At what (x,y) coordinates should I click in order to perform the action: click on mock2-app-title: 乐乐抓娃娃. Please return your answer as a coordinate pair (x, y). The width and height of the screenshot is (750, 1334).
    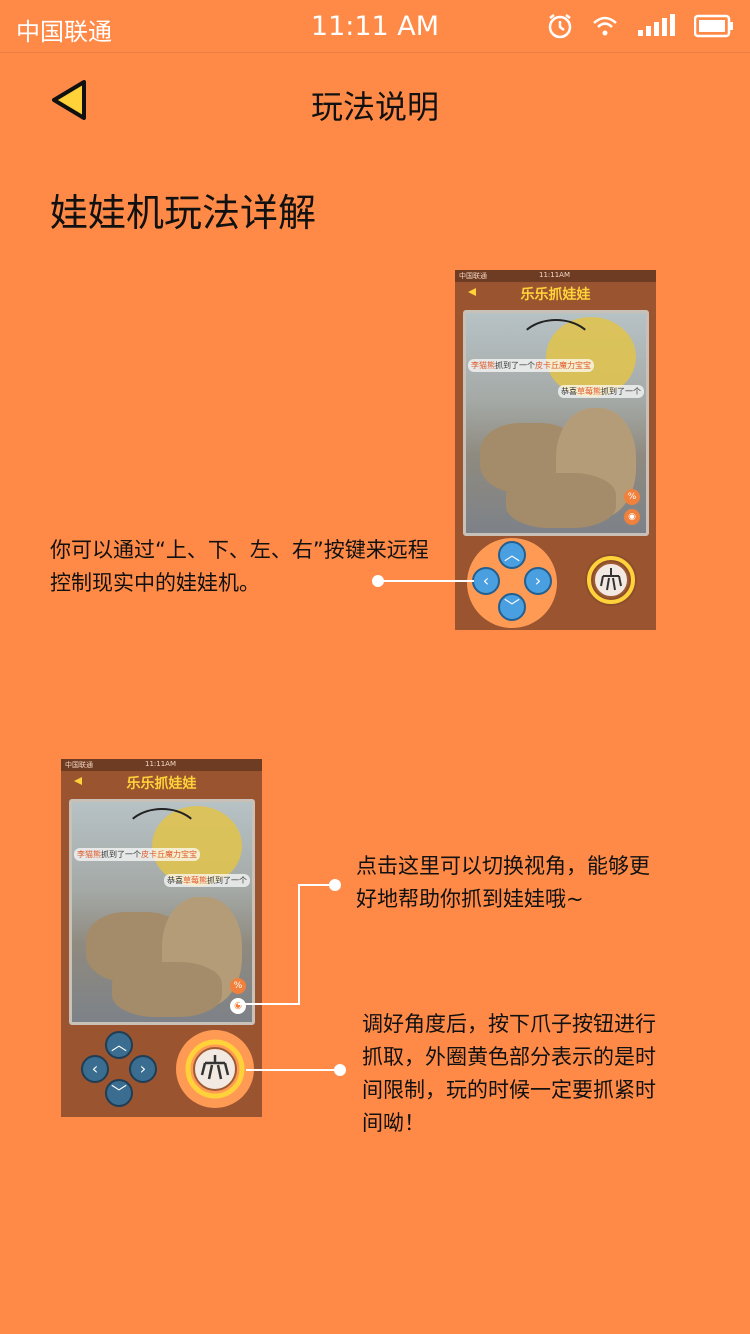
    Looking at the image, I should click on (161, 784).